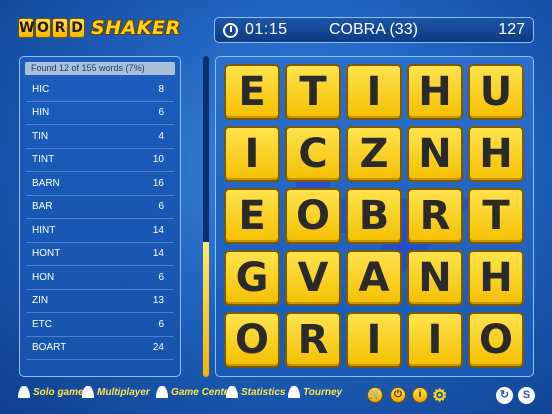 This screenshot has height=414, width=552. I want to click on tourney-label: Tourney, so click(323, 392).